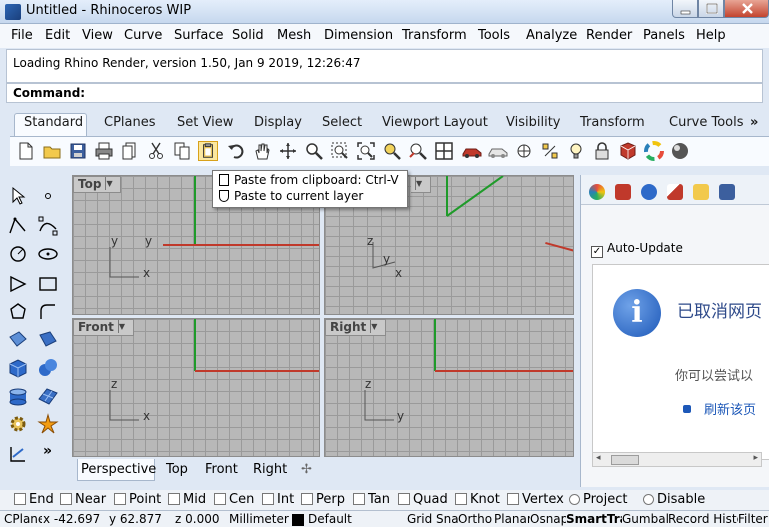  I want to click on viewport-top-title: Top ▼, so click(97, 184).